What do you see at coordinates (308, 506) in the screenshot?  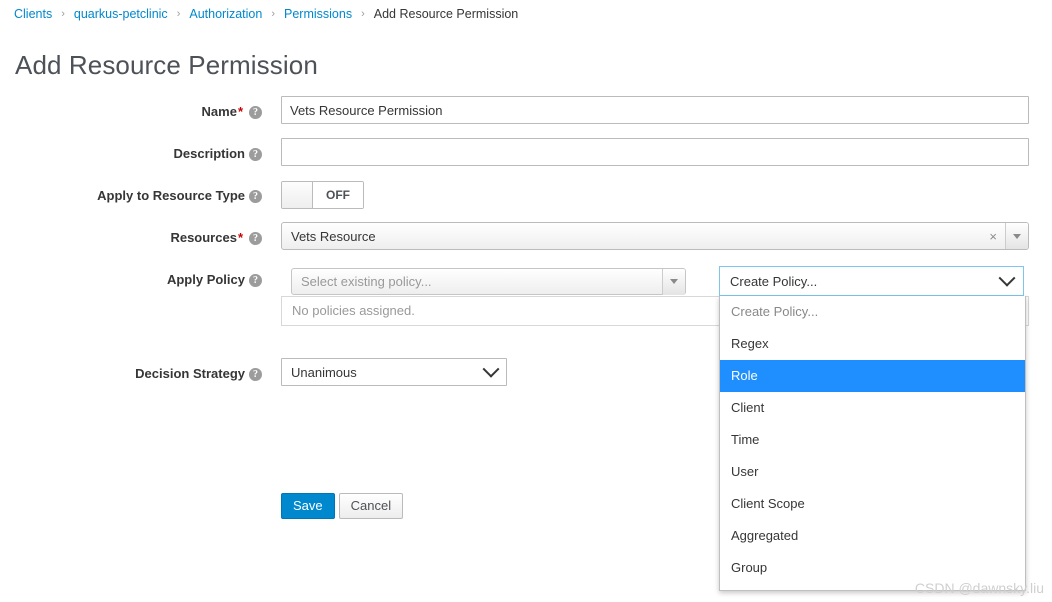 I see `save-button: Save` at bounding box center [308, 506].